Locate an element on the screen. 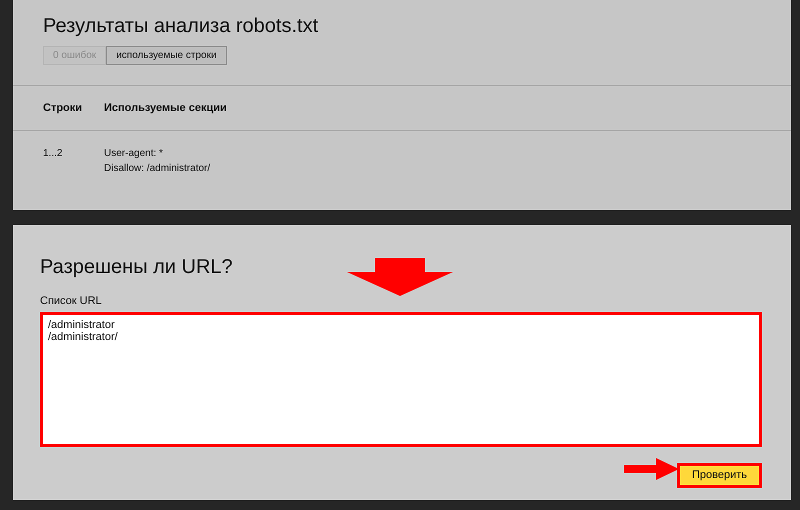 This screenshot has height=510, width=800. table-cell-text: User-agent: * Disallow: /administrator/ is located at coordinates (157, 161).